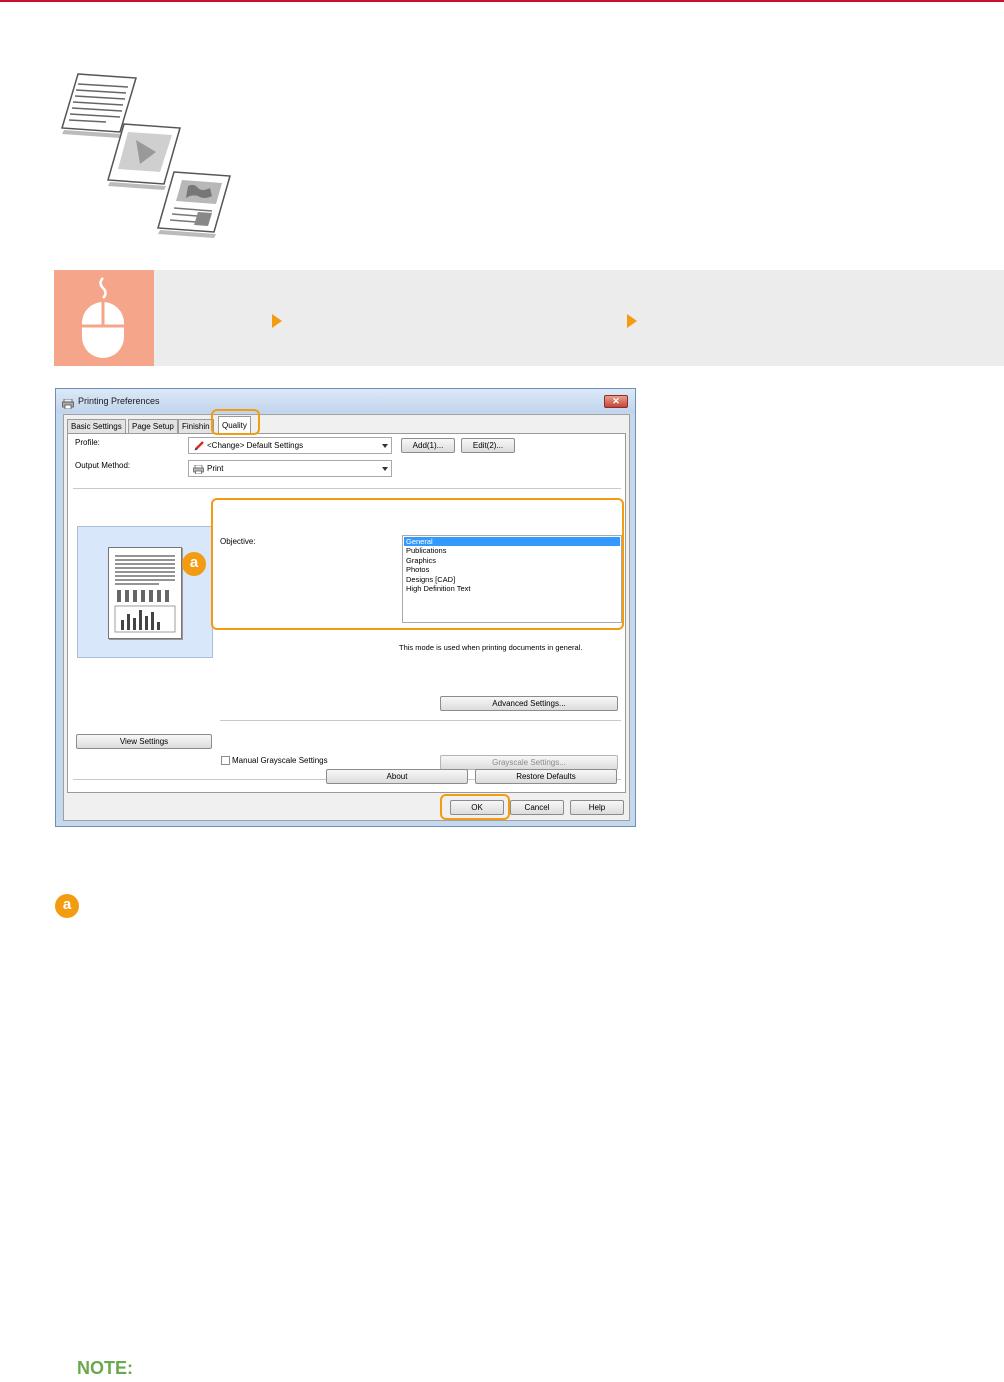 The height and width of the screenshot is (1382, 1004). Describe the element at coordinates (194, 564) in the screenshot. I see `callout-badge-a: a` at that location.